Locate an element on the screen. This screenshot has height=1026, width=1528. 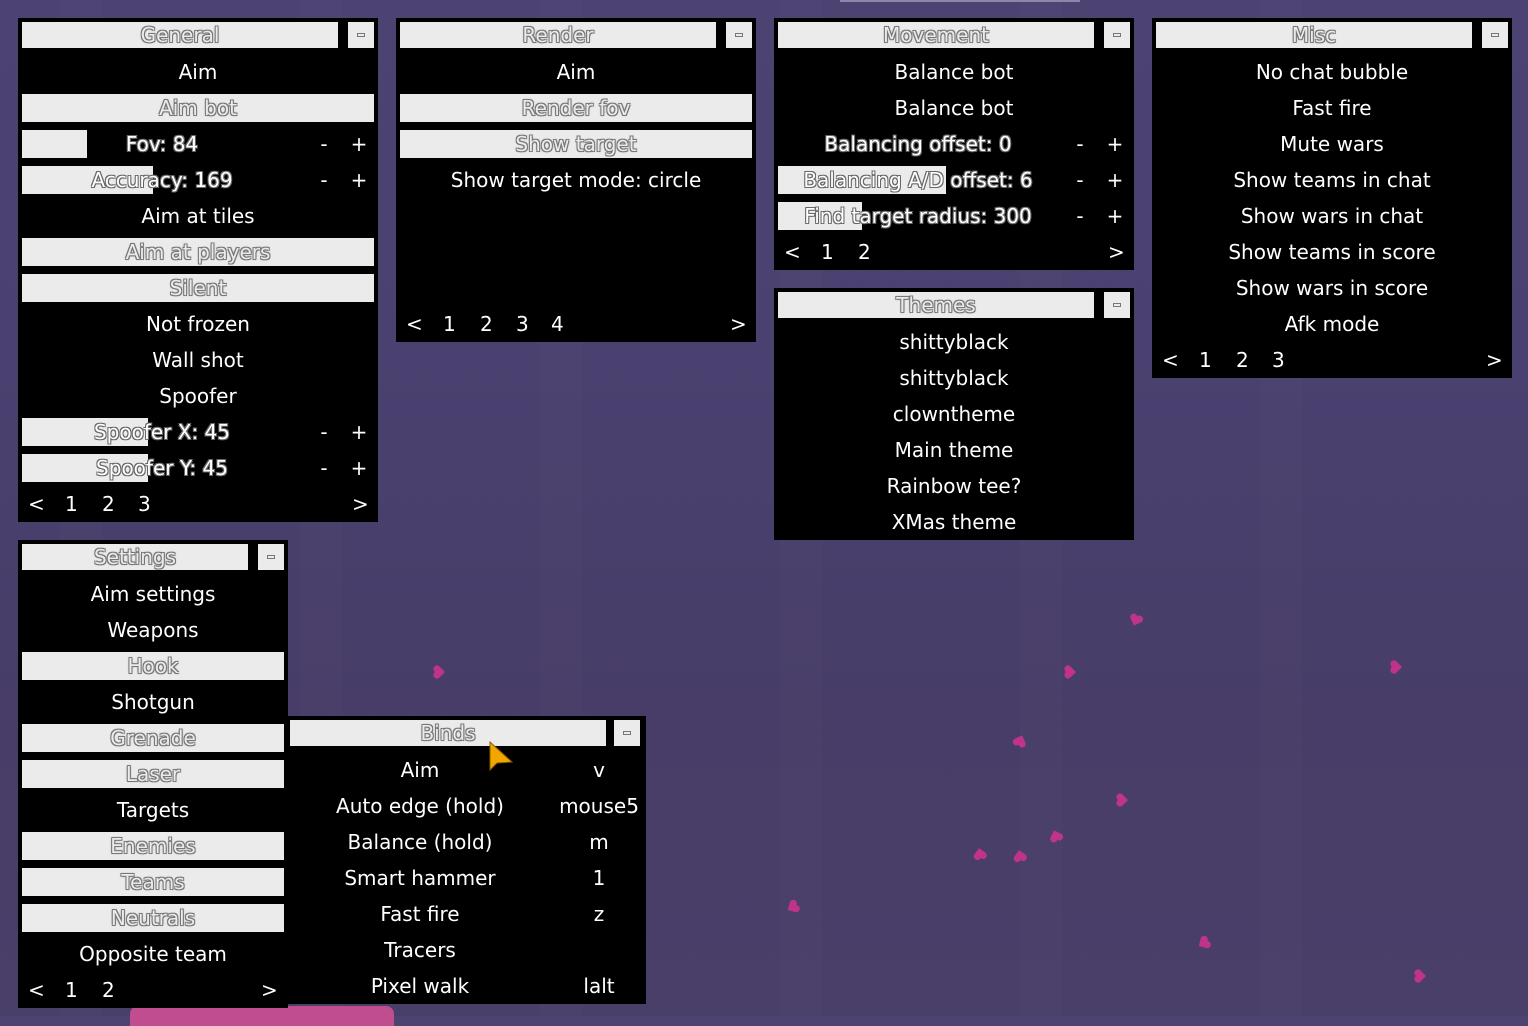
settings-title: Settings is located at coordinates (135, 557).